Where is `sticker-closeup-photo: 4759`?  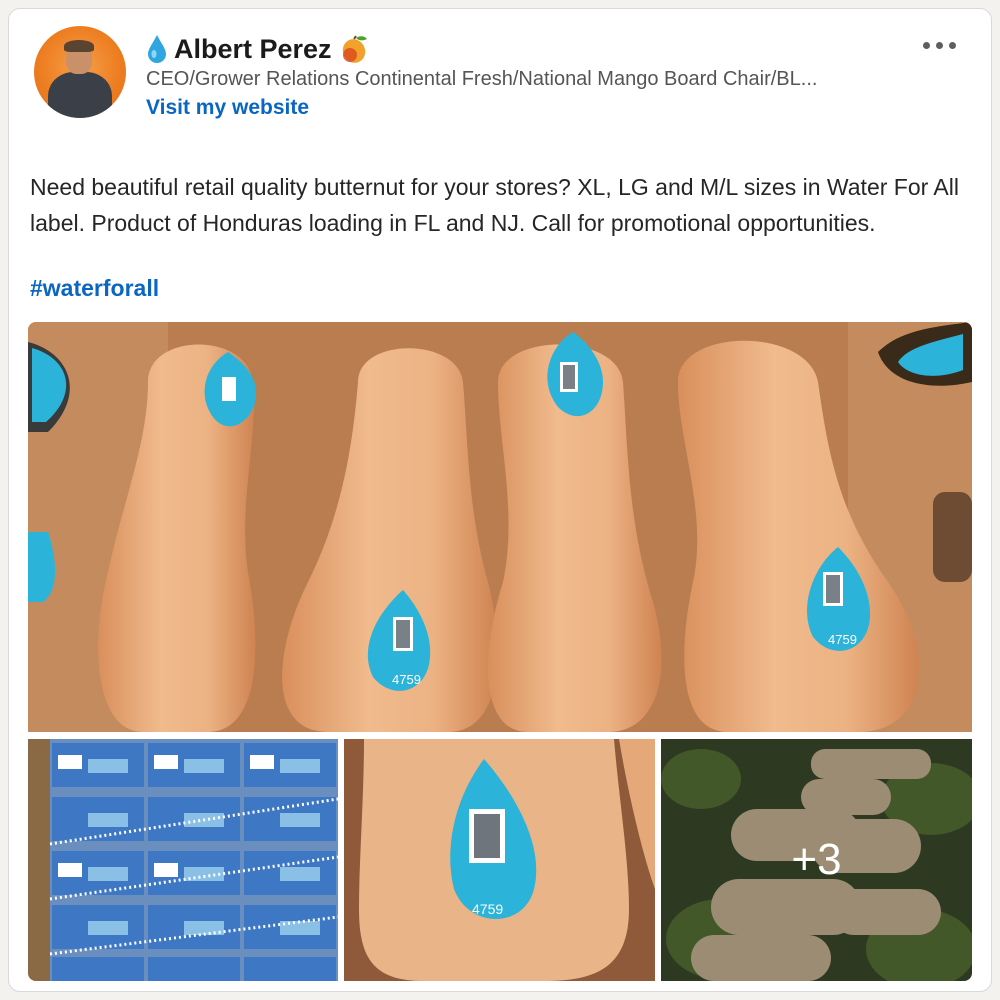 sticker-closeup-photo: 4759 is located at coordinates (499, 860).